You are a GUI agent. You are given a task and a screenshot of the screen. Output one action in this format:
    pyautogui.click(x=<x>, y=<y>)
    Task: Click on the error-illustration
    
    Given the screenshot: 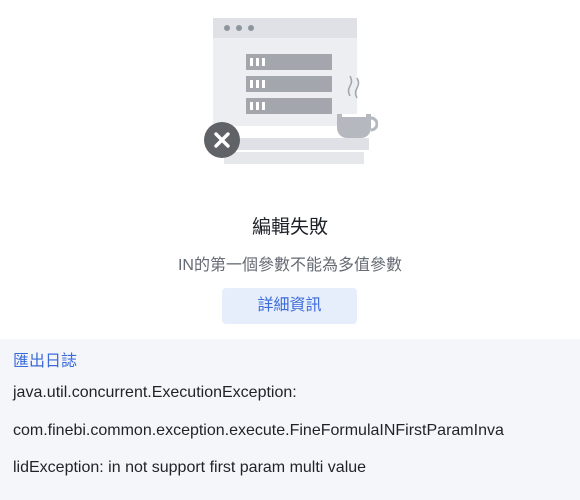 What is the action you would take?
    pyautogui.click(x=291, y=91)
    